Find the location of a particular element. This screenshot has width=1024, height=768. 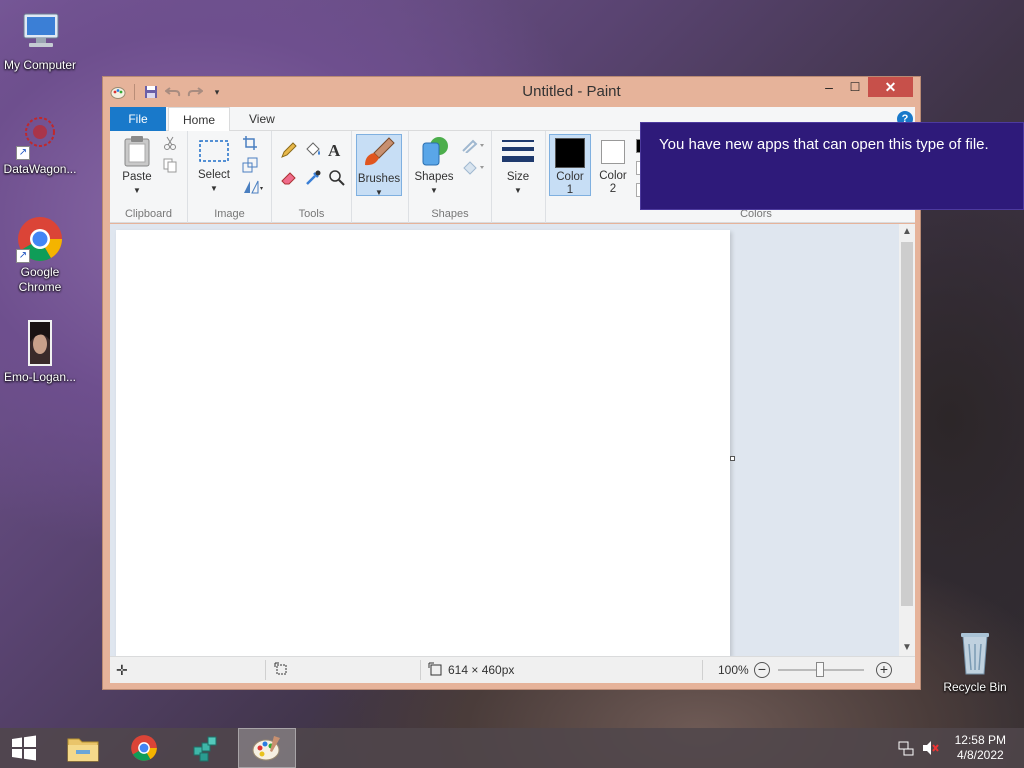

color-picker-icon is located at coordinates (313, 178).